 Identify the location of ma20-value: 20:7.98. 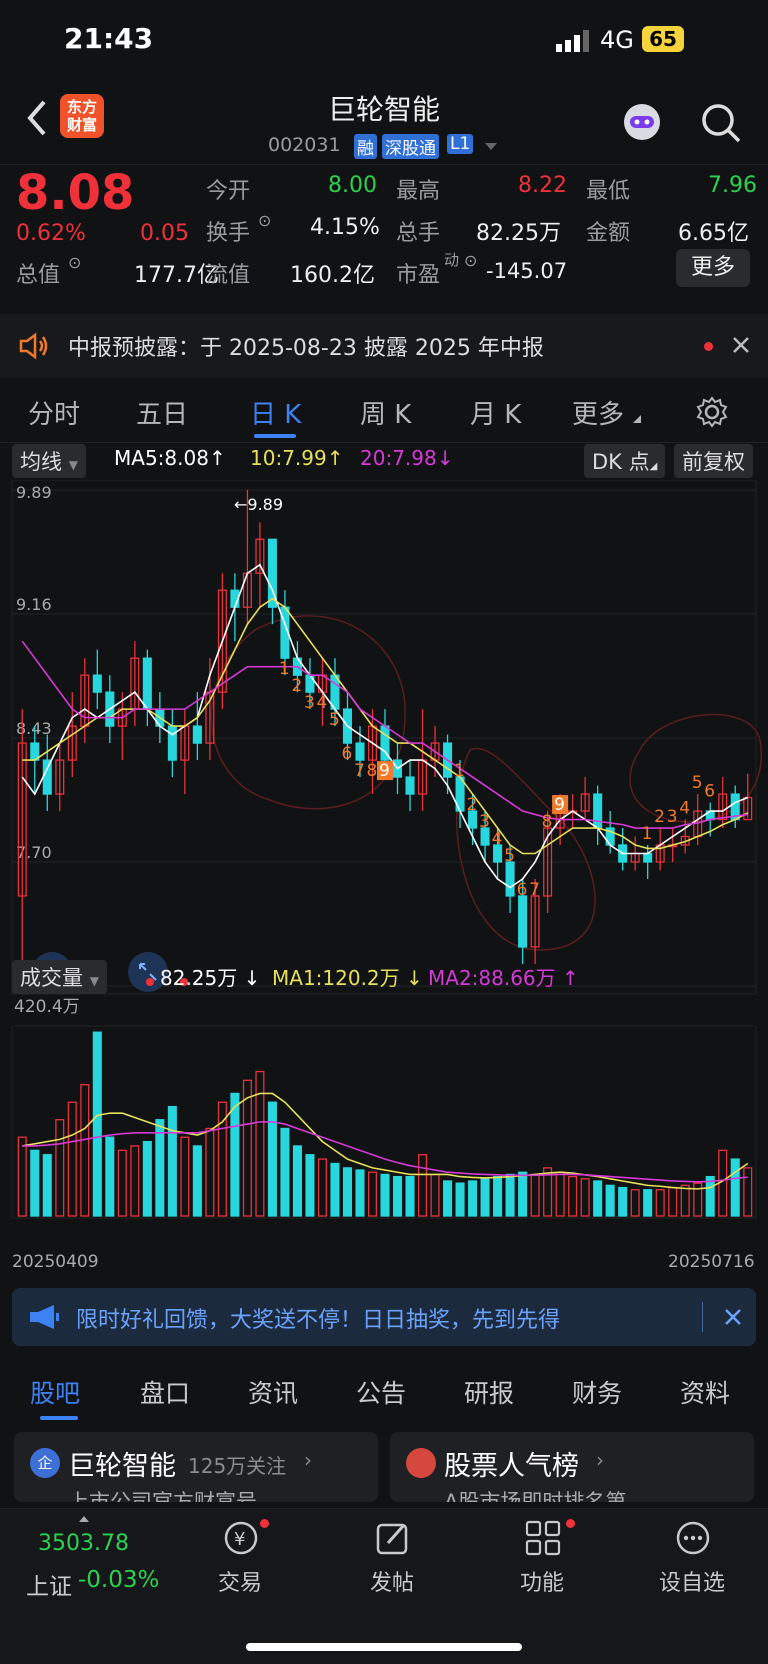
(398, 458).